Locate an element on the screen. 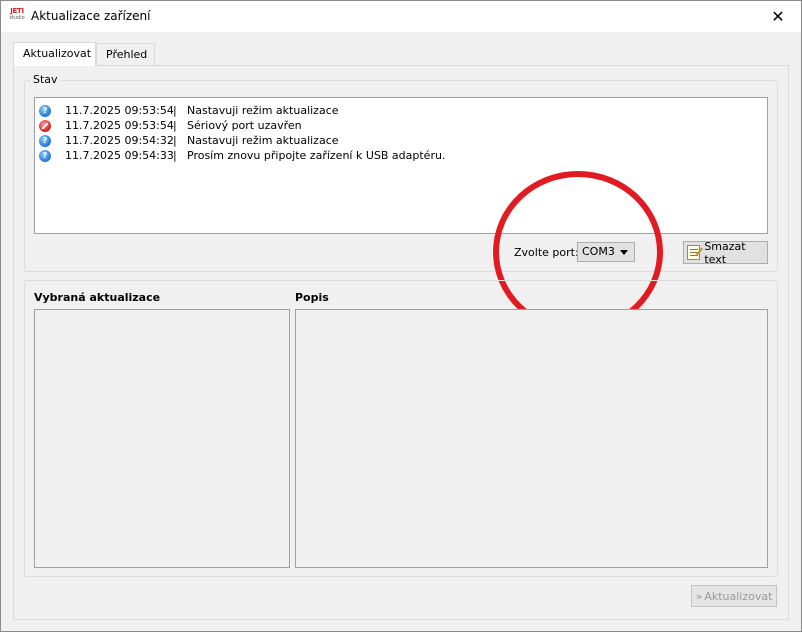 The width and height of the screenshot is (802, 632). port-select-value: COM3 is located at coordinates (598, 251).